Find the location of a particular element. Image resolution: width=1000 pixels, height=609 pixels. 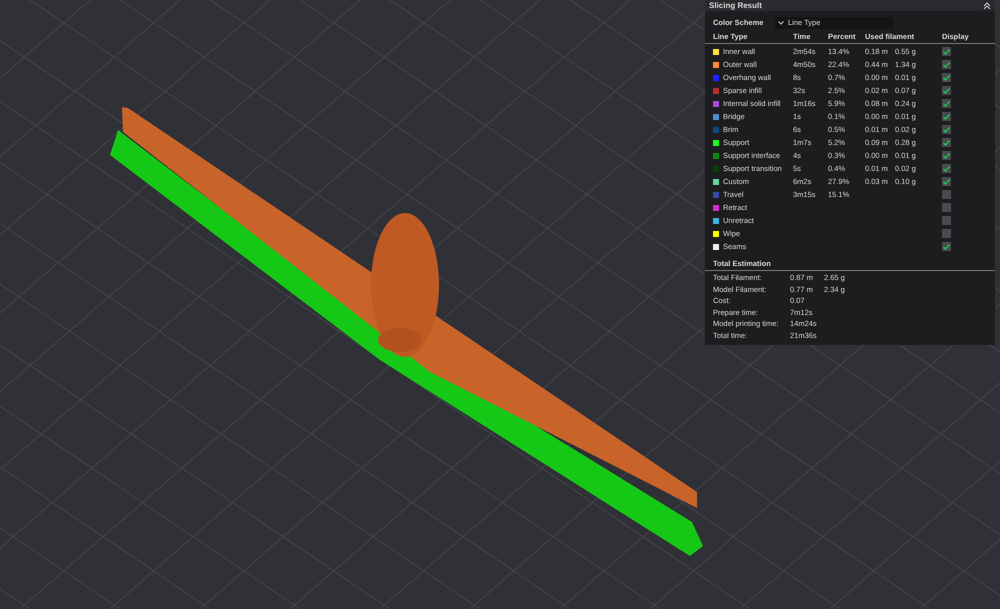

collapse-icon is located at coordinates (987, 5).